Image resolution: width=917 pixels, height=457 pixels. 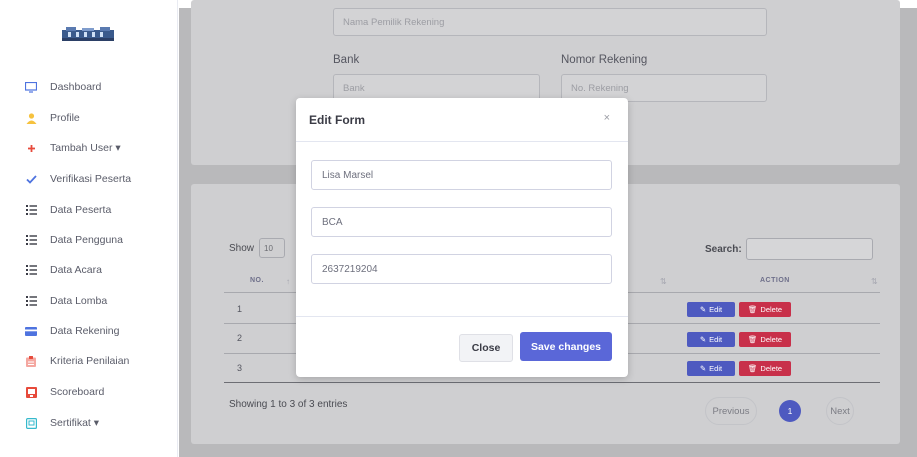 I want to click on table-search: Search:, so click(x=789, y=249).